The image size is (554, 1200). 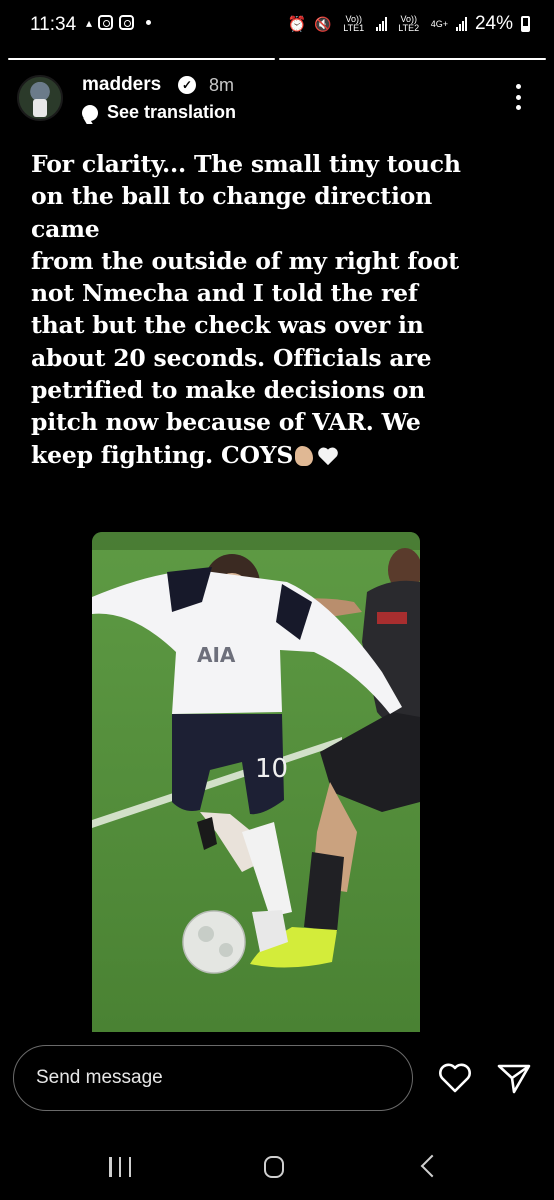 I want to click on network-2: Vo)) LTE2, so click(x=409, y=23).